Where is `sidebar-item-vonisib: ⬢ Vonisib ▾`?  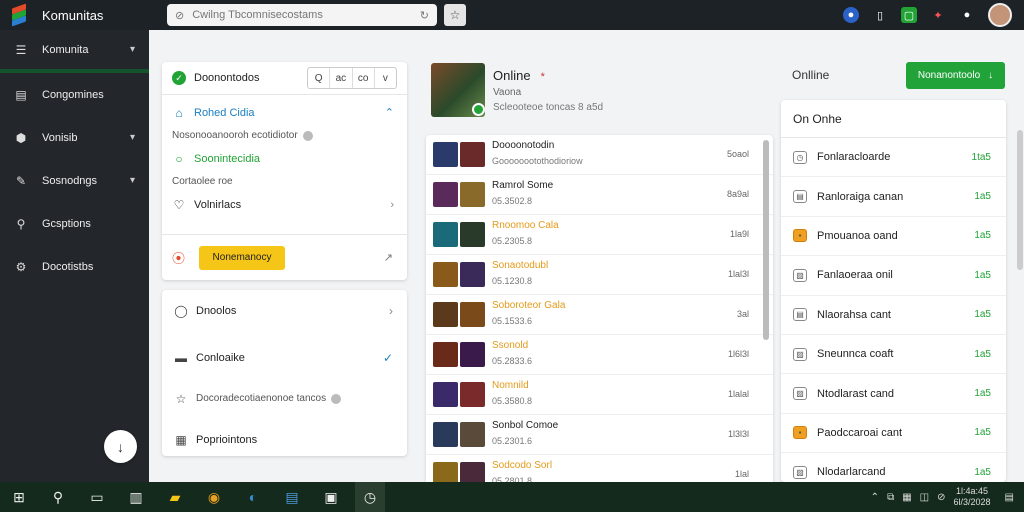 sidebar-item-vonisib: ⬢ Vonisib ▾ is located at coordinates (74, 137).